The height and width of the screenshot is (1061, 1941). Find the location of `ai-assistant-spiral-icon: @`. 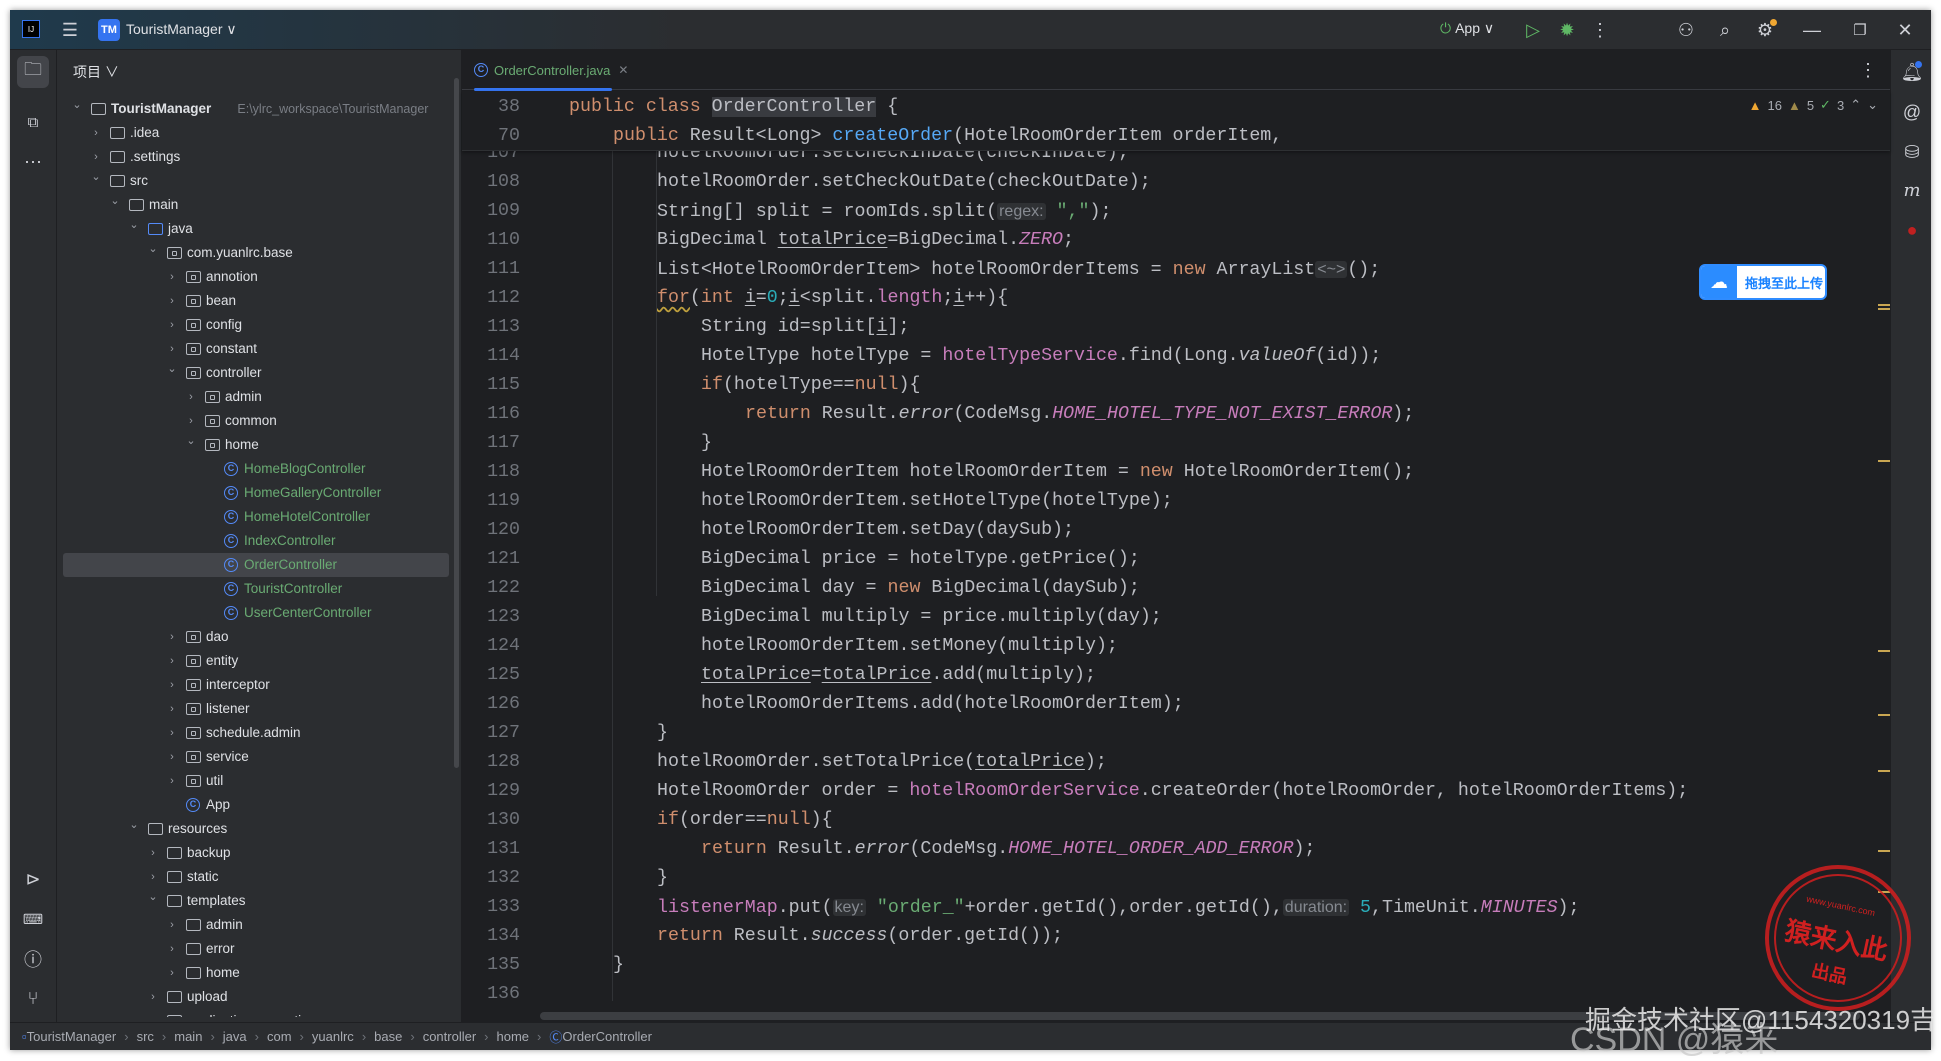

ai-assistant-spiral-icon: @ is located at coordinates (1912, 112).